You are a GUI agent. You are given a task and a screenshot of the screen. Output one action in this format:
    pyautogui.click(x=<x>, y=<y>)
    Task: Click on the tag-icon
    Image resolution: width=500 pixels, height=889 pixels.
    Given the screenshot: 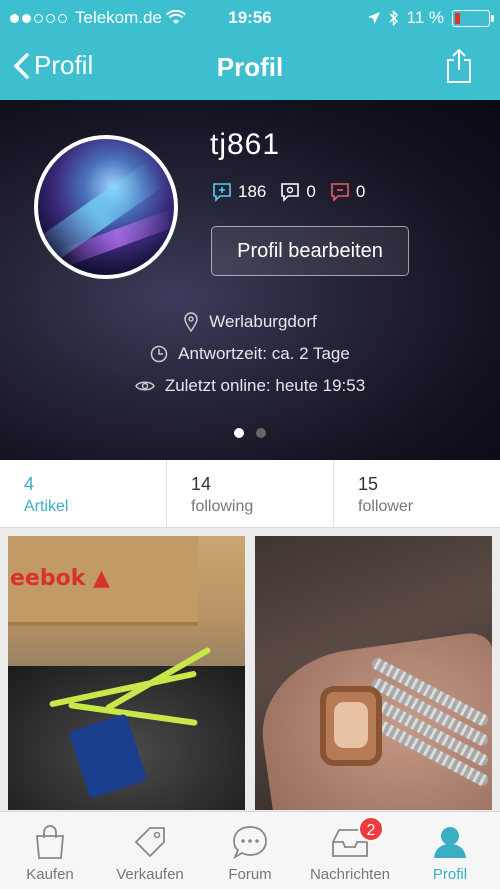 What is the action you would take?
    pyautogui.click(x=149, y=842)
    